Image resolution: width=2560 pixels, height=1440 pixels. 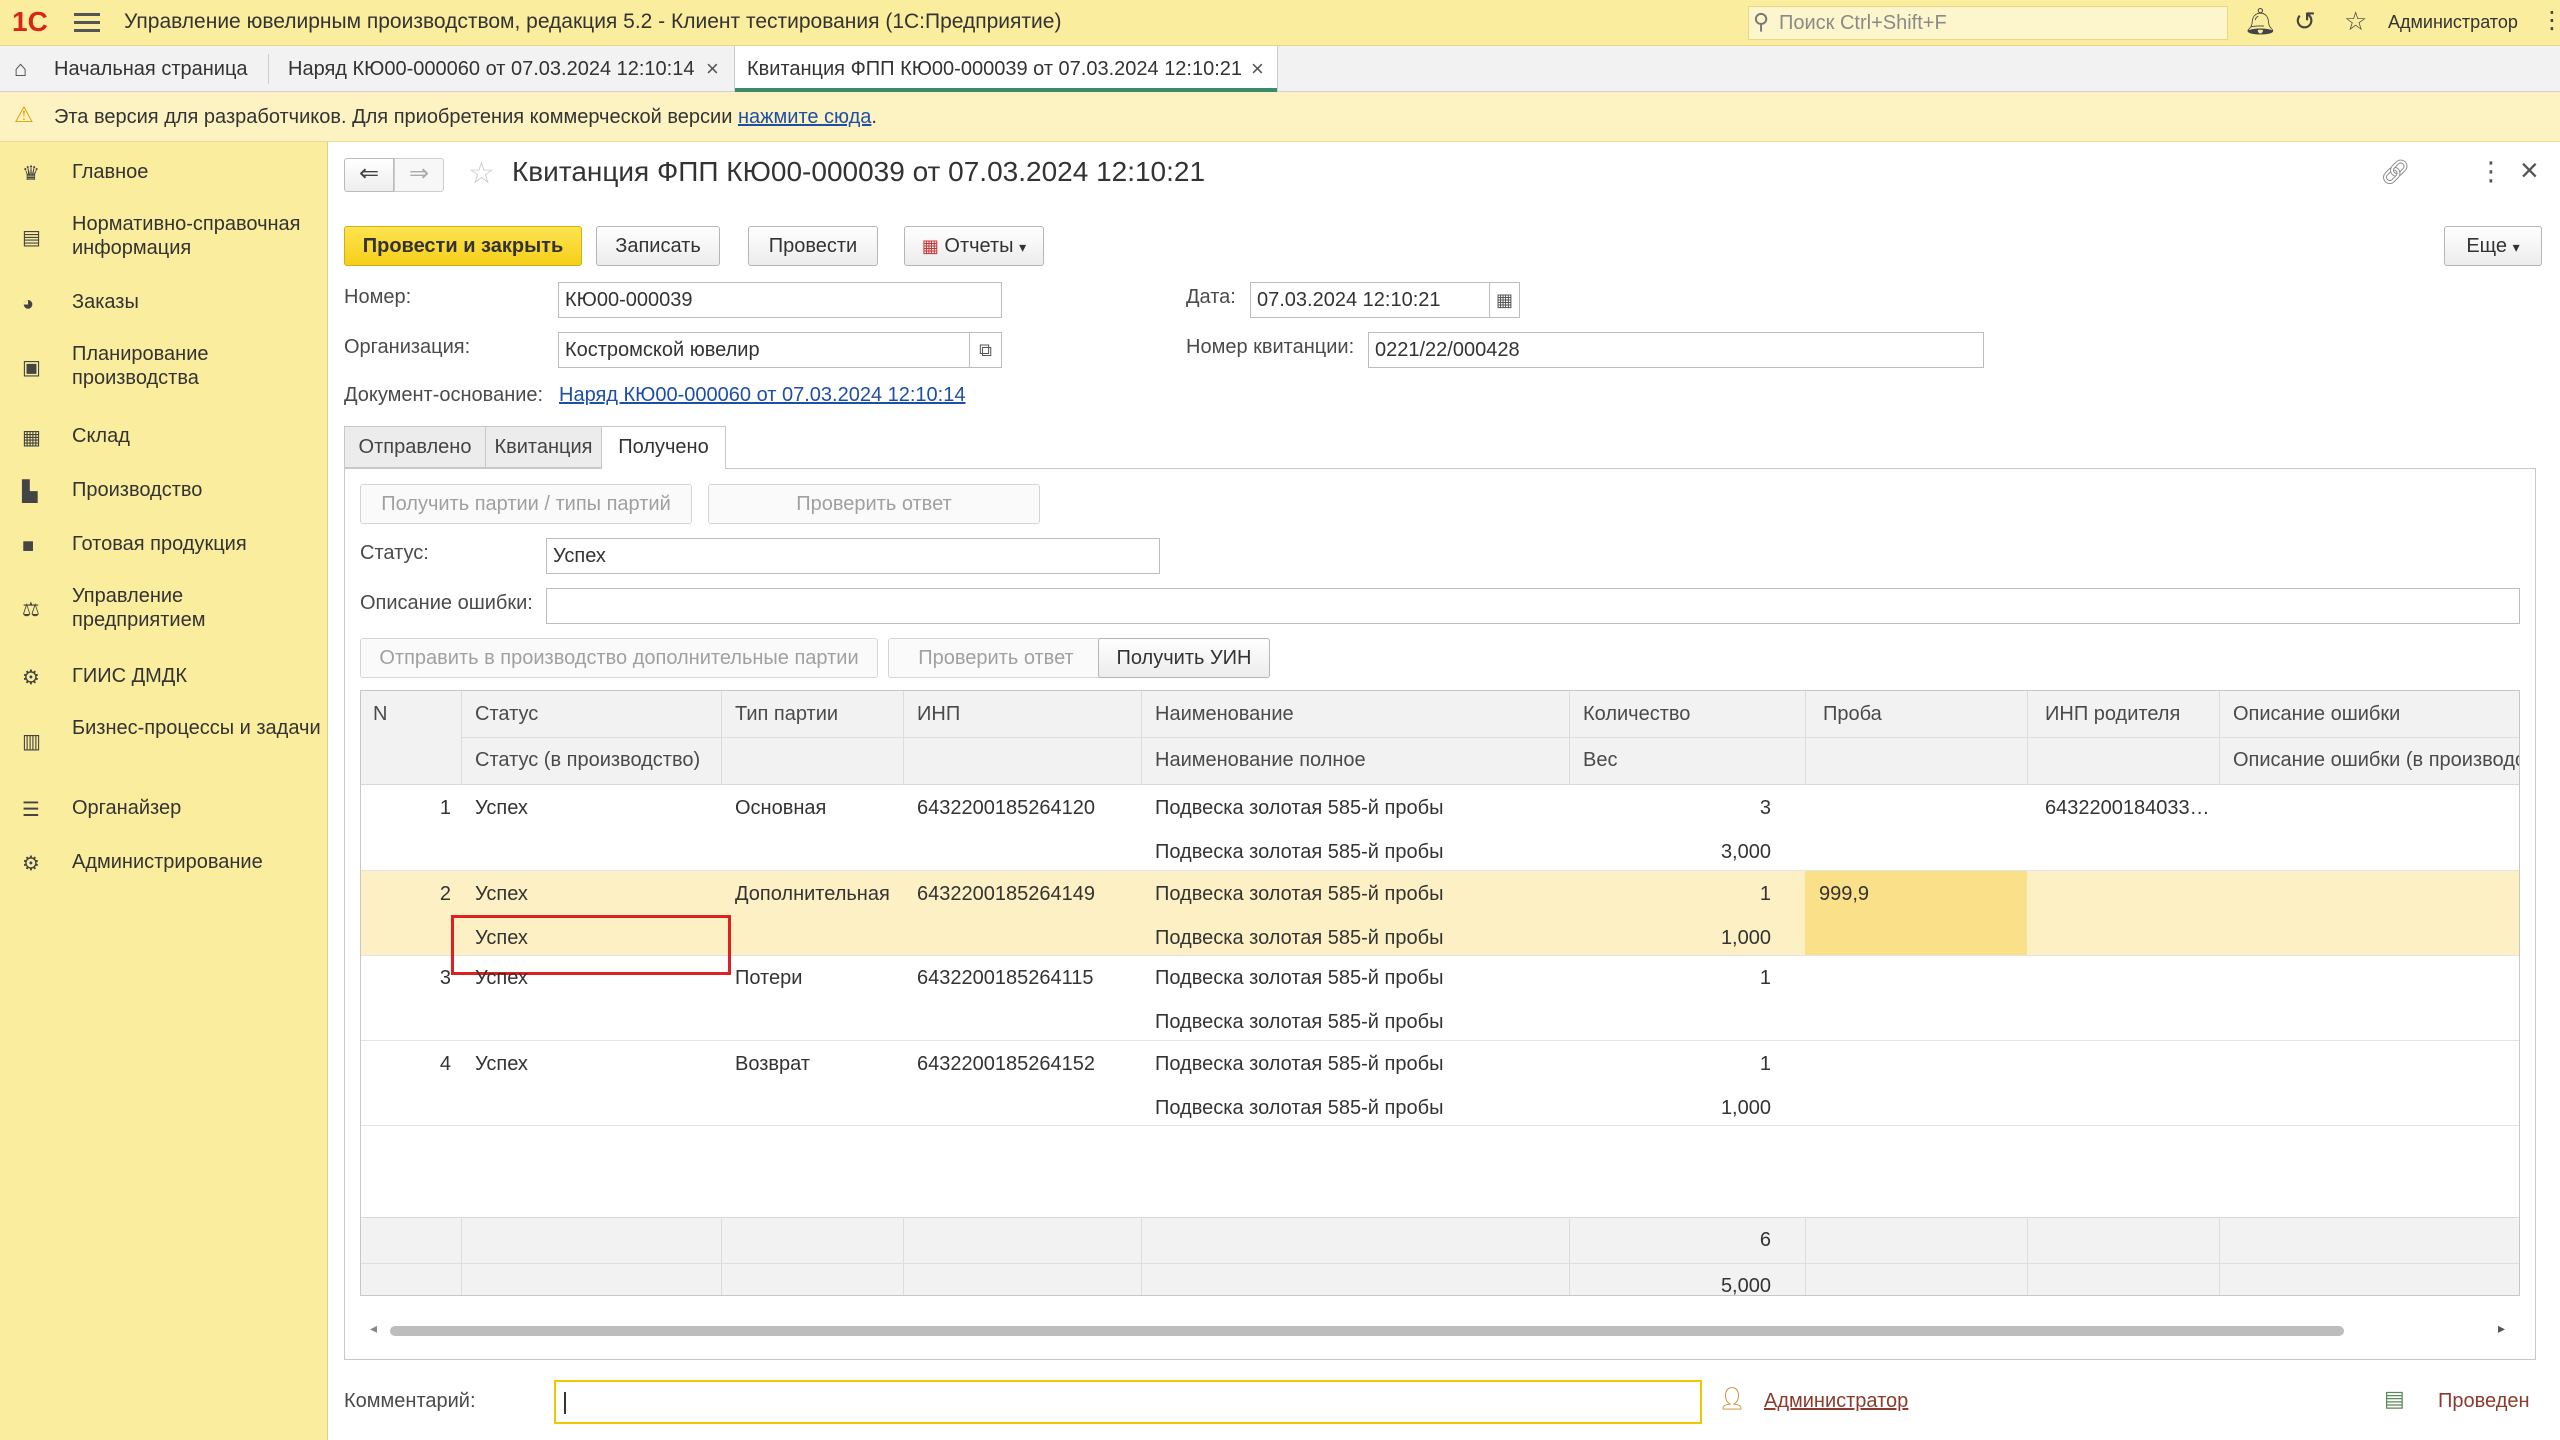 I want to click on tab-receipt: Квитанция, so click(x=544, y=447).